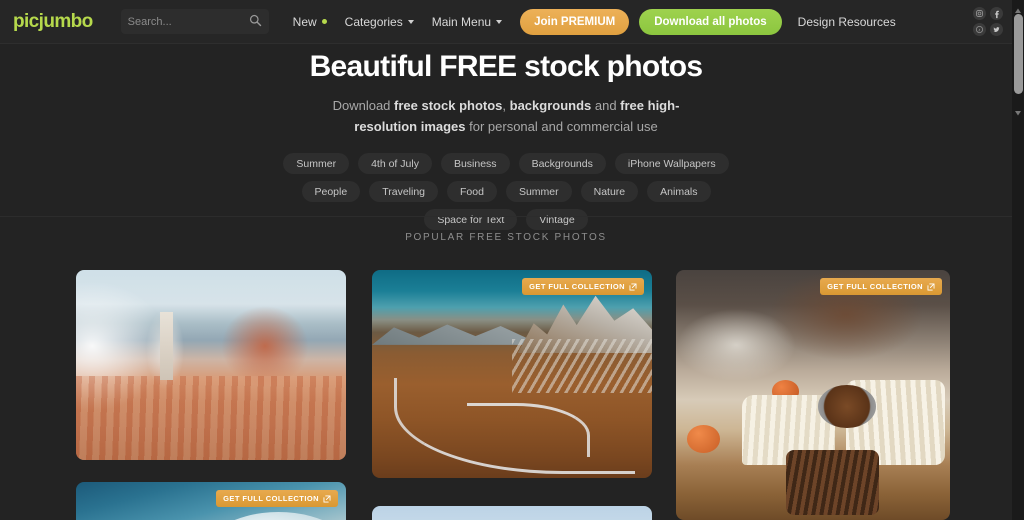 This screenshot has height=520, width=1024. What do you see at coordinates (710, 21) in the screenshot?
I see `download-all-photos-button: Download all photos` at bounding box center [710, 21].